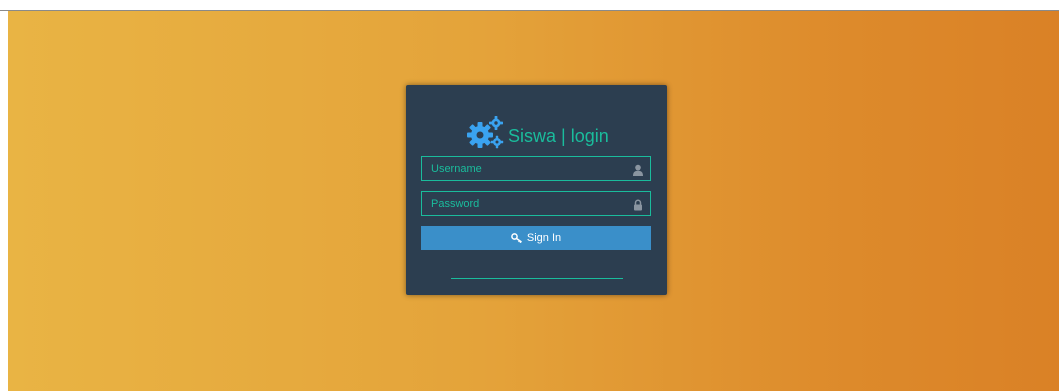 This screenshot has height=391, width=1059. I want to click on username-input, so click(536, 168).